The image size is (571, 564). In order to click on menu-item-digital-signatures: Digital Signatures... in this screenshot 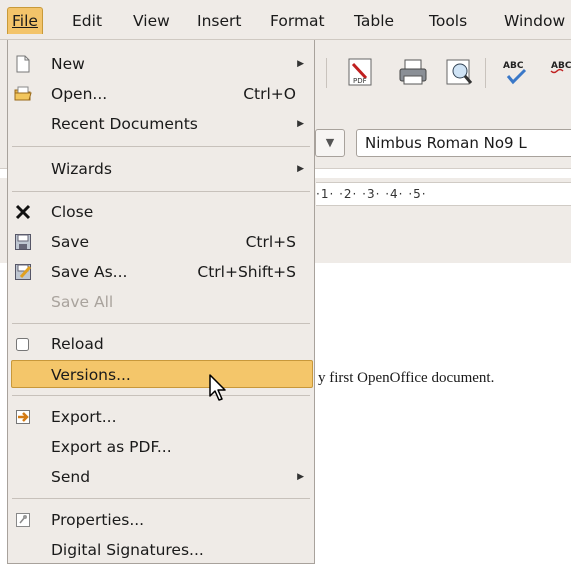, I will do `click(161, 550)`.